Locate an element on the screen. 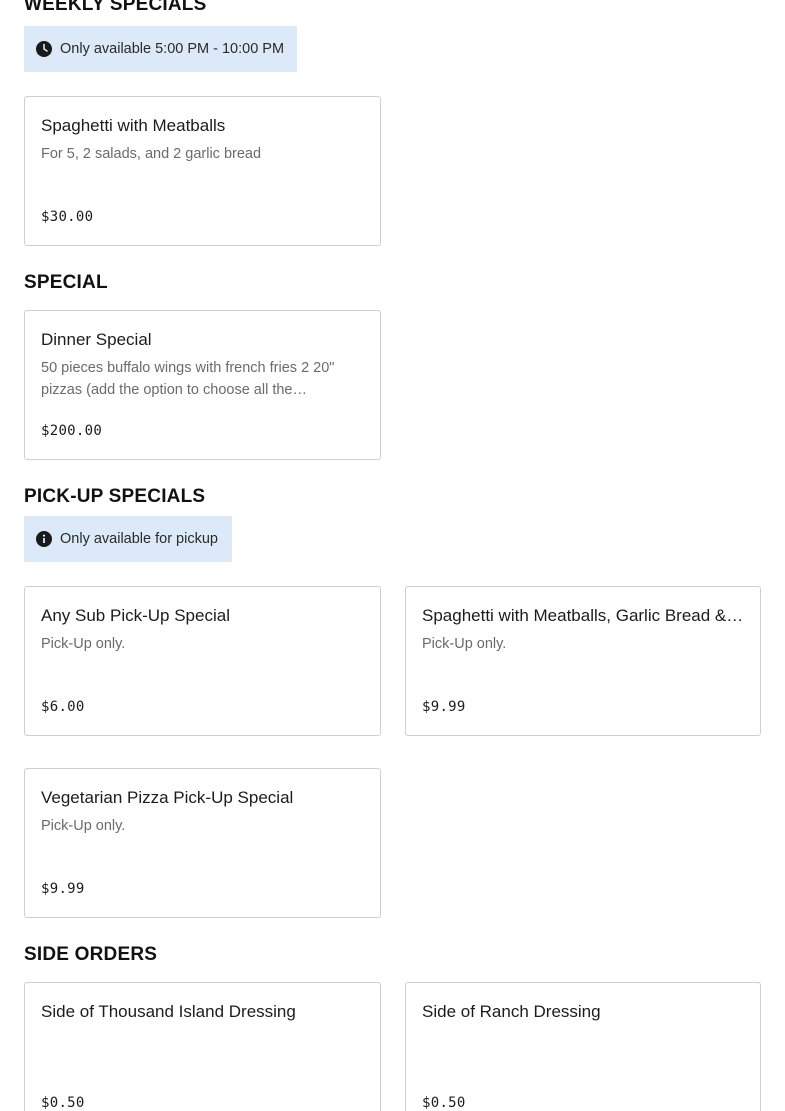  item-description: For 5, 2 salads, and 2 garlic bread is located at coordinates (151, 154).